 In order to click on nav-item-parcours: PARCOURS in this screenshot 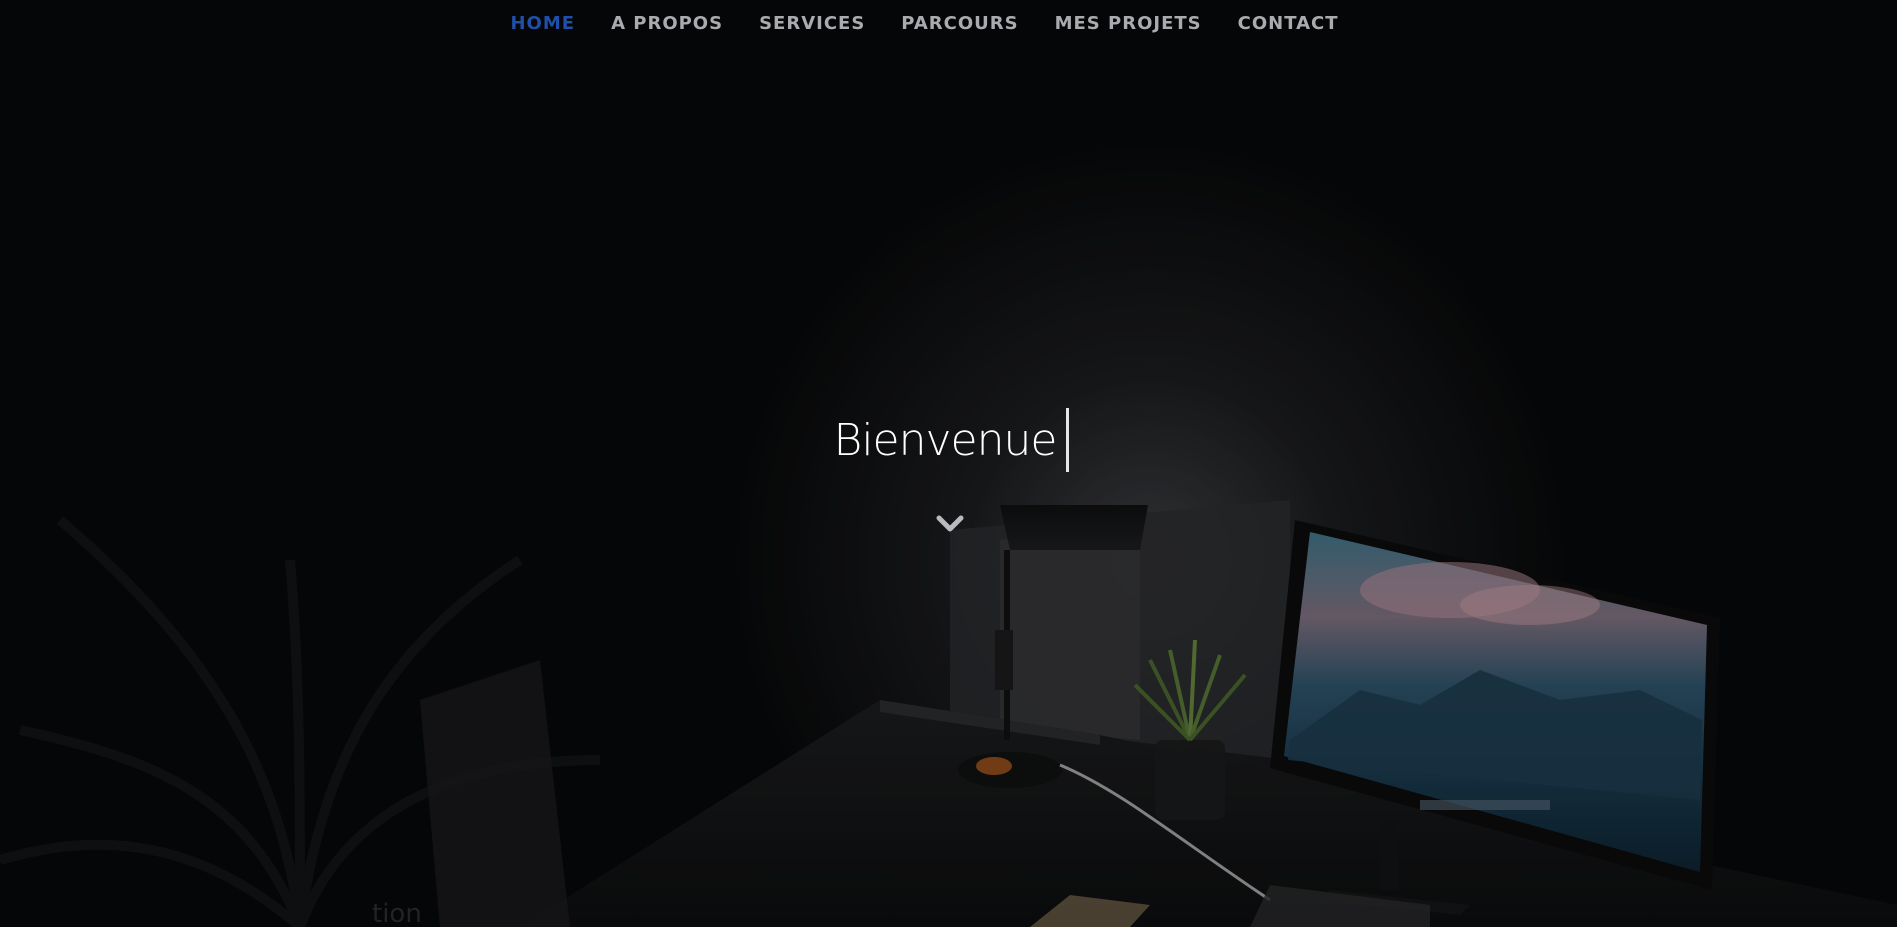, I will do `click(959, 23)`.